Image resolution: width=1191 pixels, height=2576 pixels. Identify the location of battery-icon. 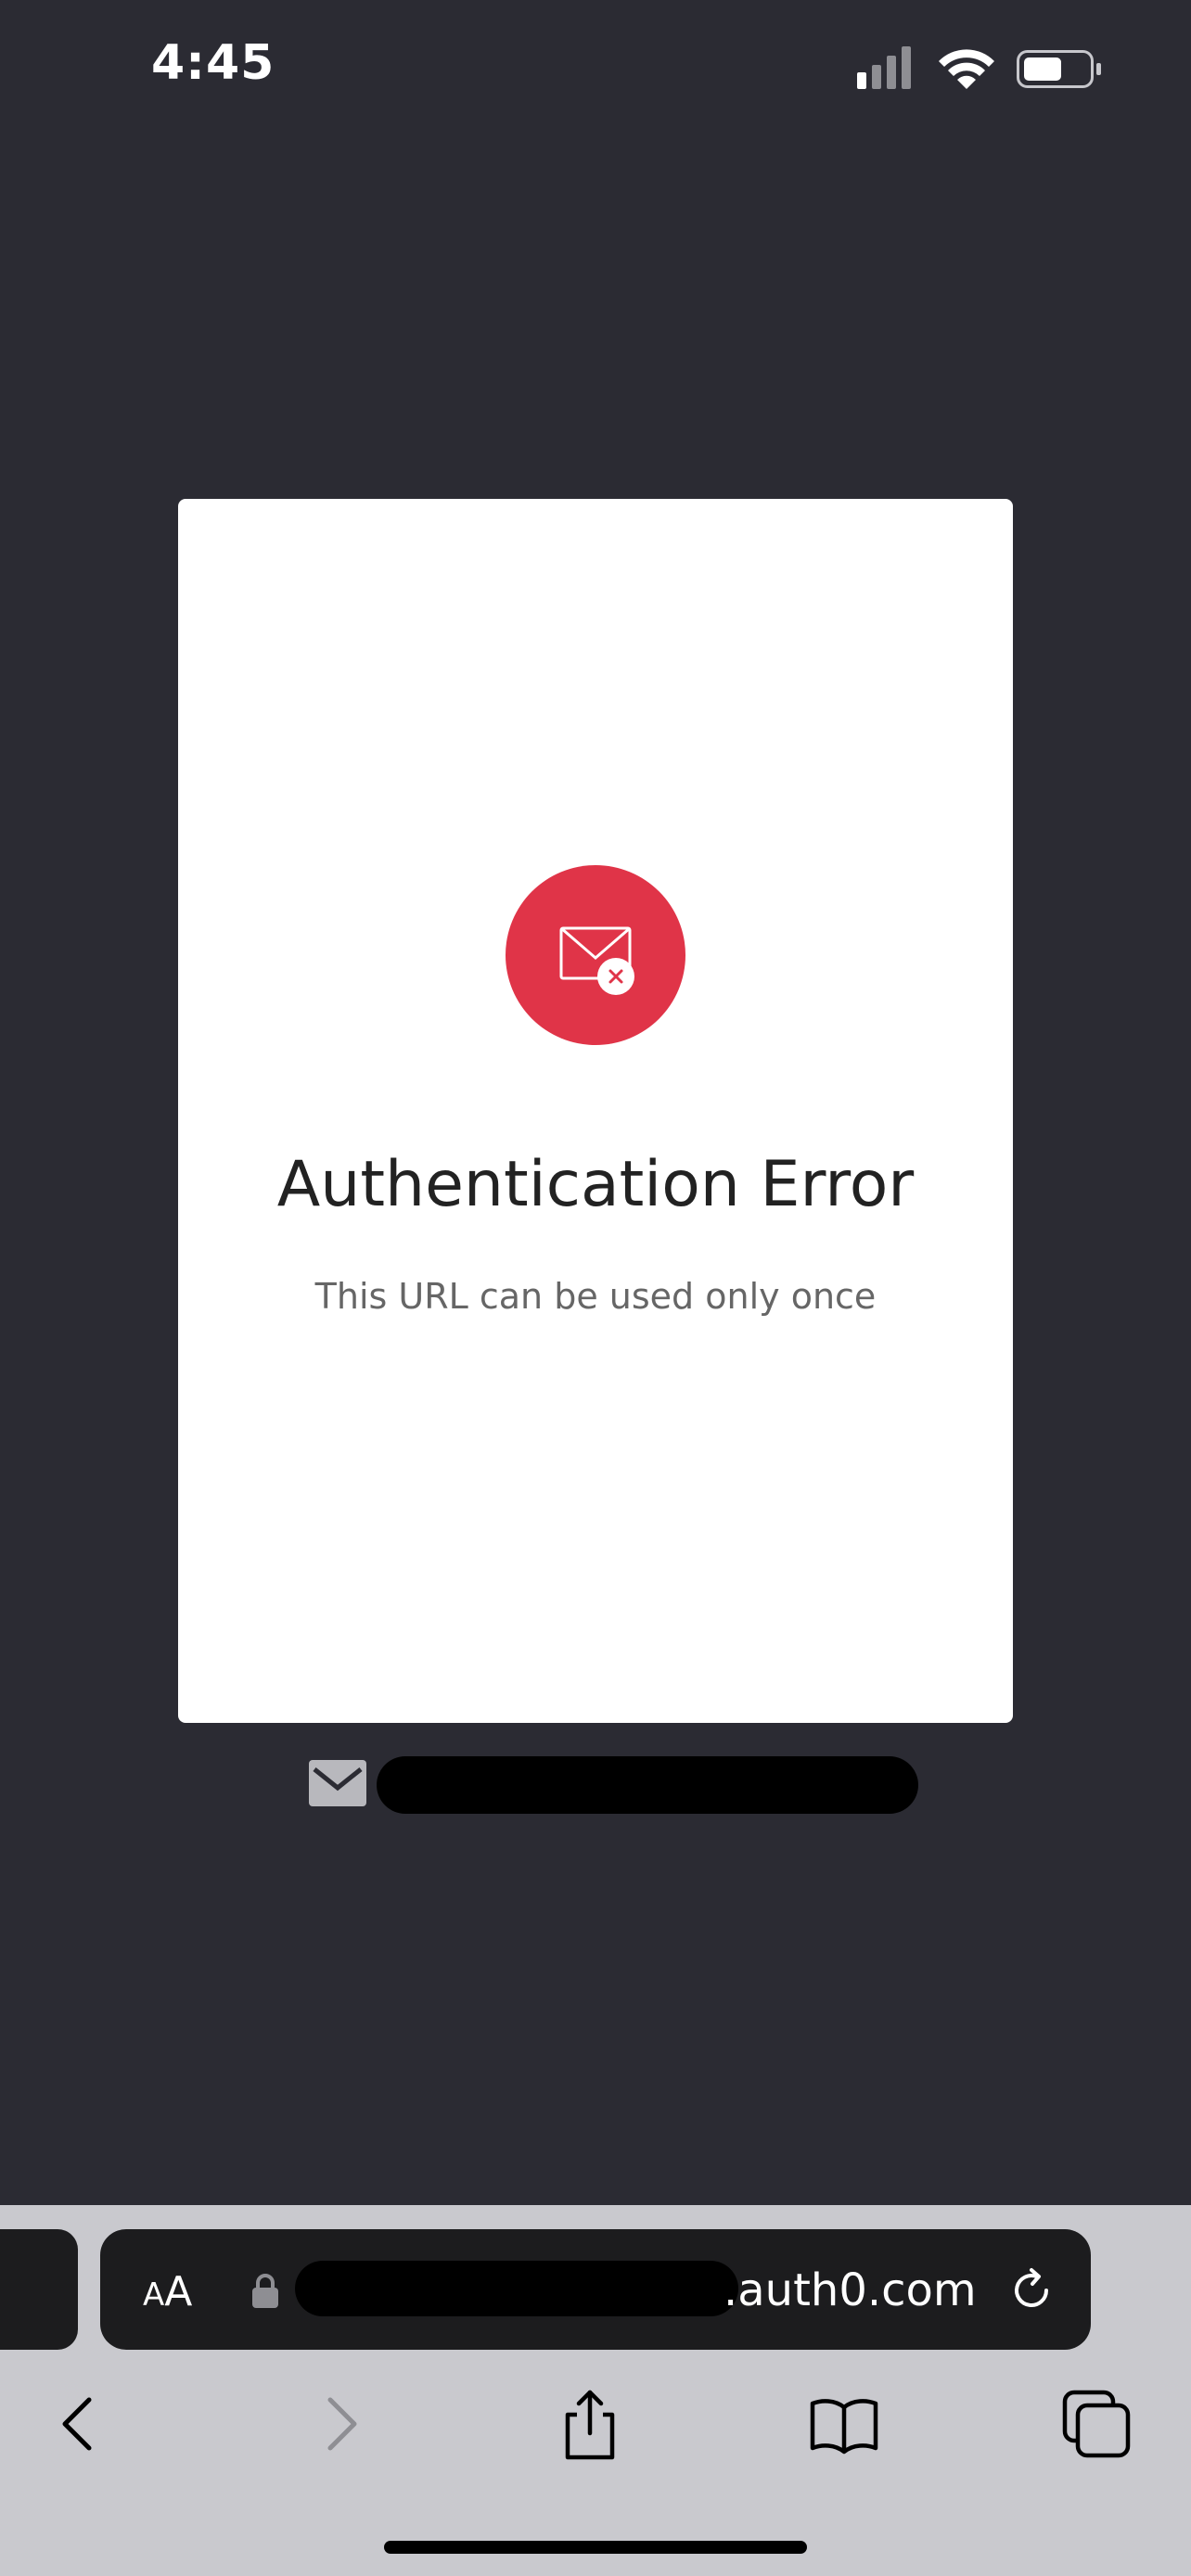
(1059, 69).